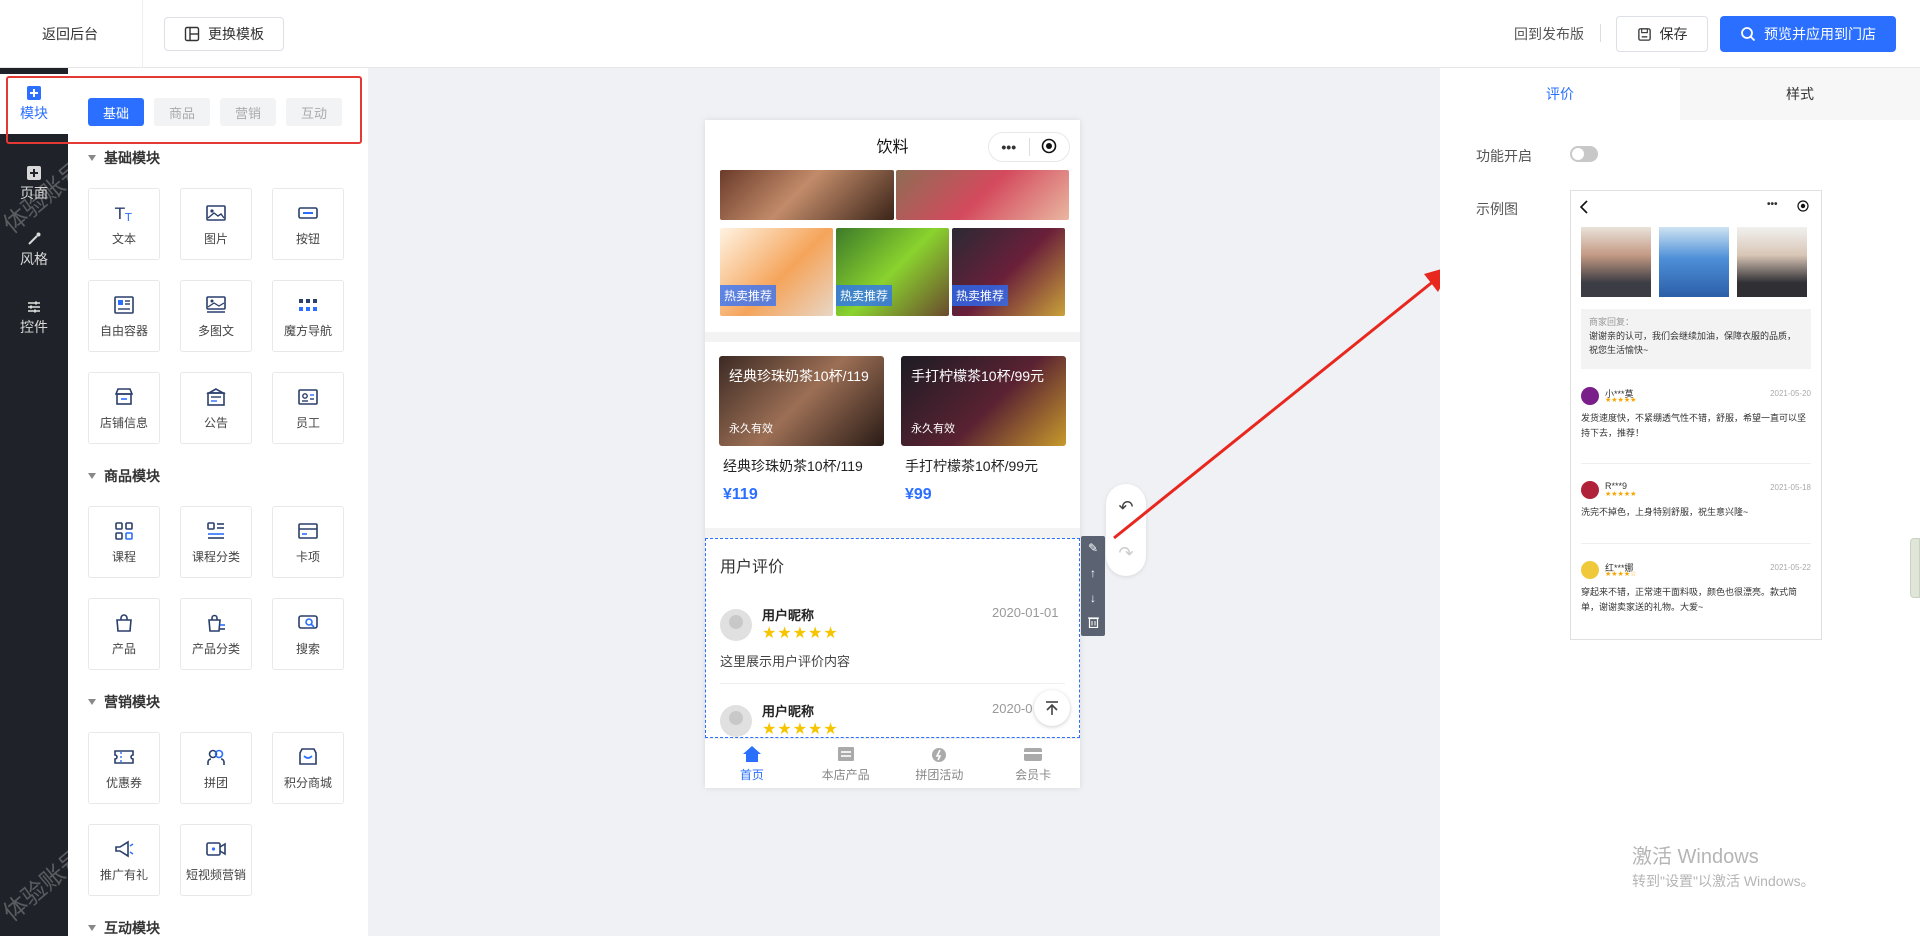  What do you see at coordinates (1583, 207) in the screenshot?
I see `back-chevron-icon` at bounding box center [1583, 207].